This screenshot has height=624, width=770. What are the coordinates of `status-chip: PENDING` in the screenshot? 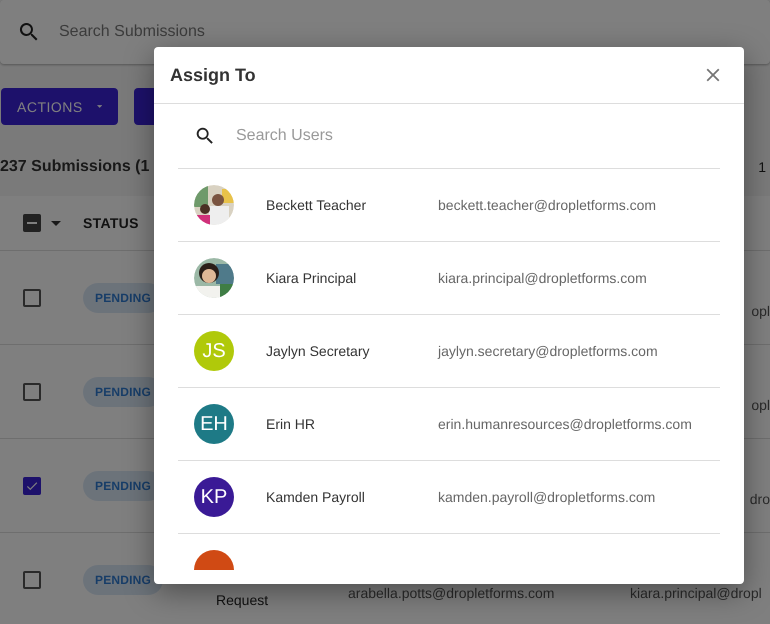 It's located at (123, 579).